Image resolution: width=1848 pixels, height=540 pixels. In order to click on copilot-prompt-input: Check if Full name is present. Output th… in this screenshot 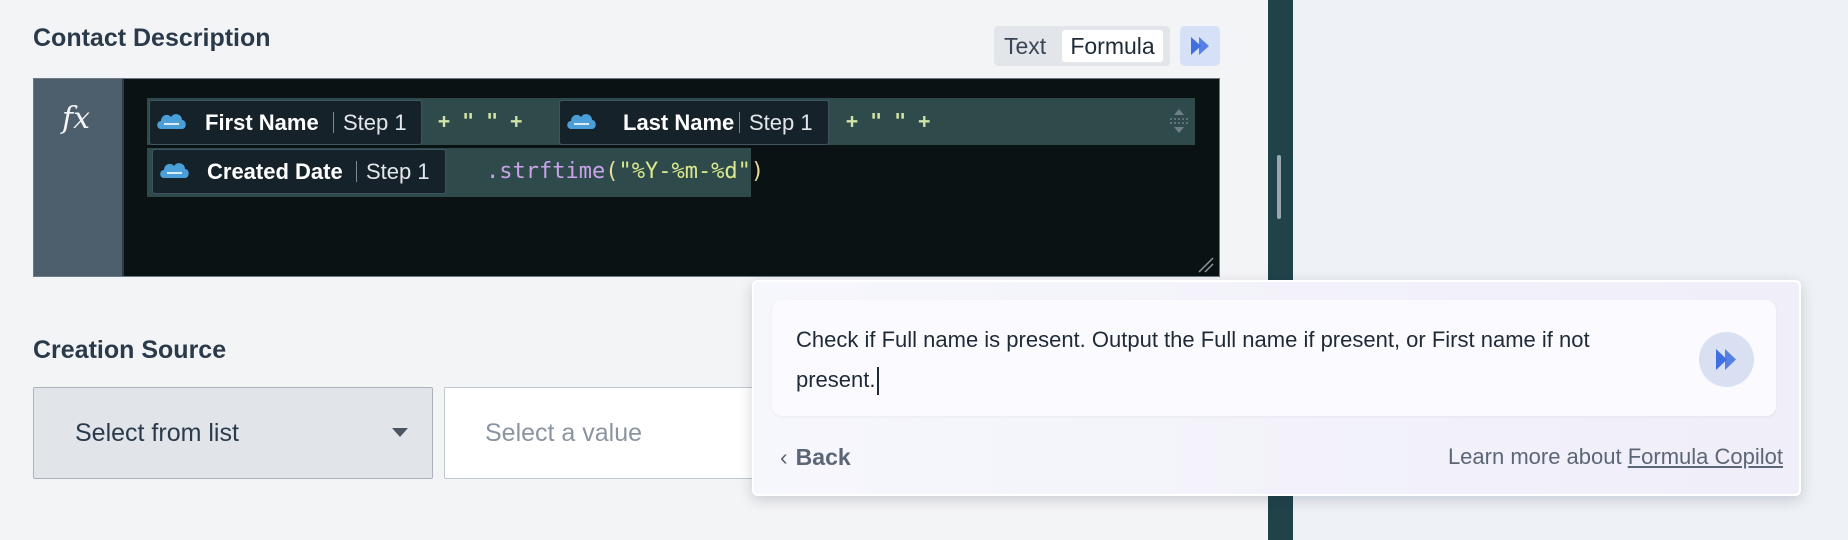, I will do `click(1274, 358)`.